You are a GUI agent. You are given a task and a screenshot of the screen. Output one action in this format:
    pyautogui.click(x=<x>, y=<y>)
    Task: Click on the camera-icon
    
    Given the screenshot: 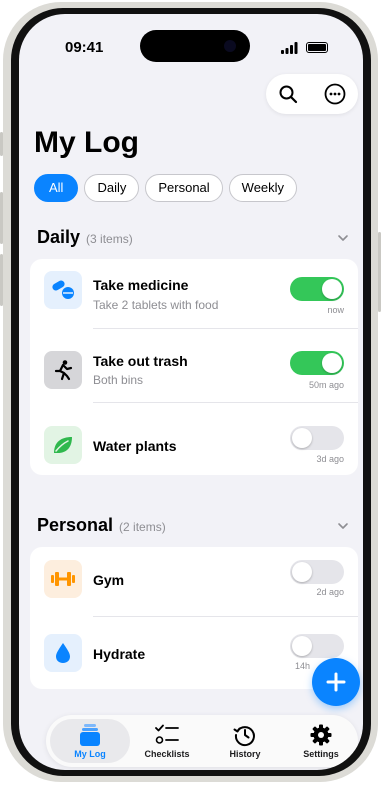 What is the action you would take?
    pyautogui.click(x=230, y=46)
    